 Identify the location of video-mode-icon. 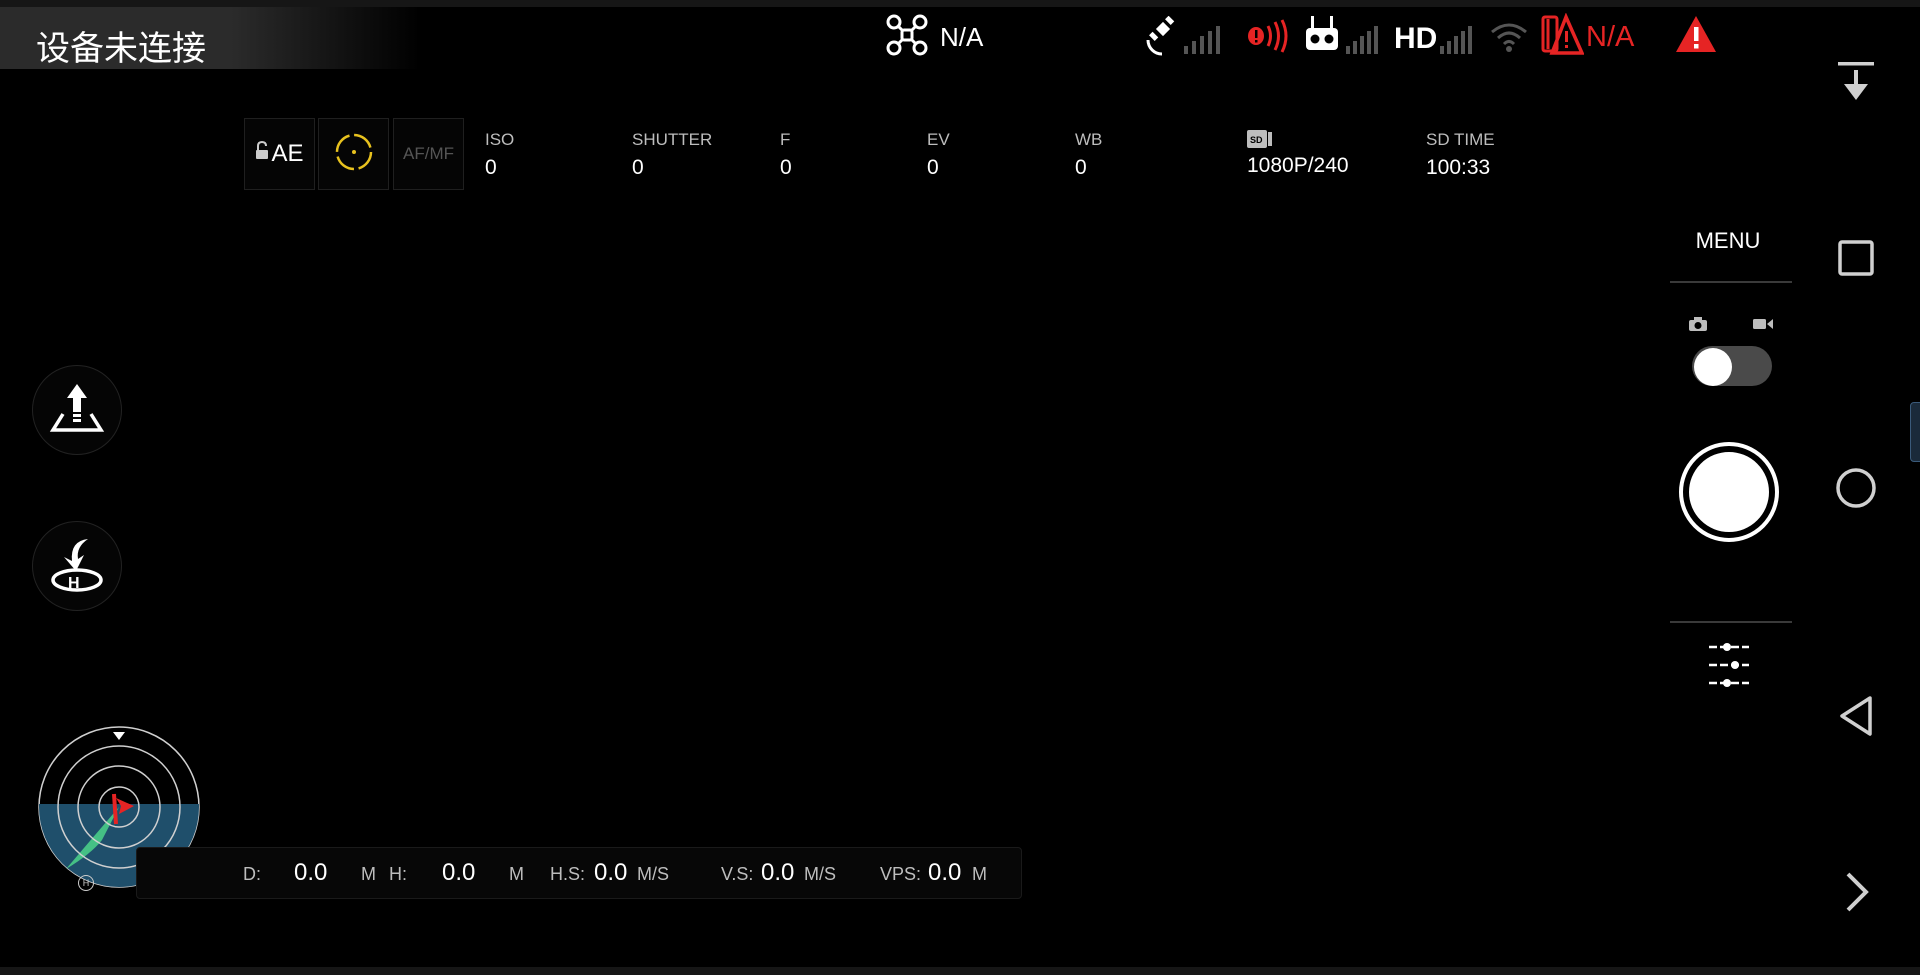
(1763, 326).